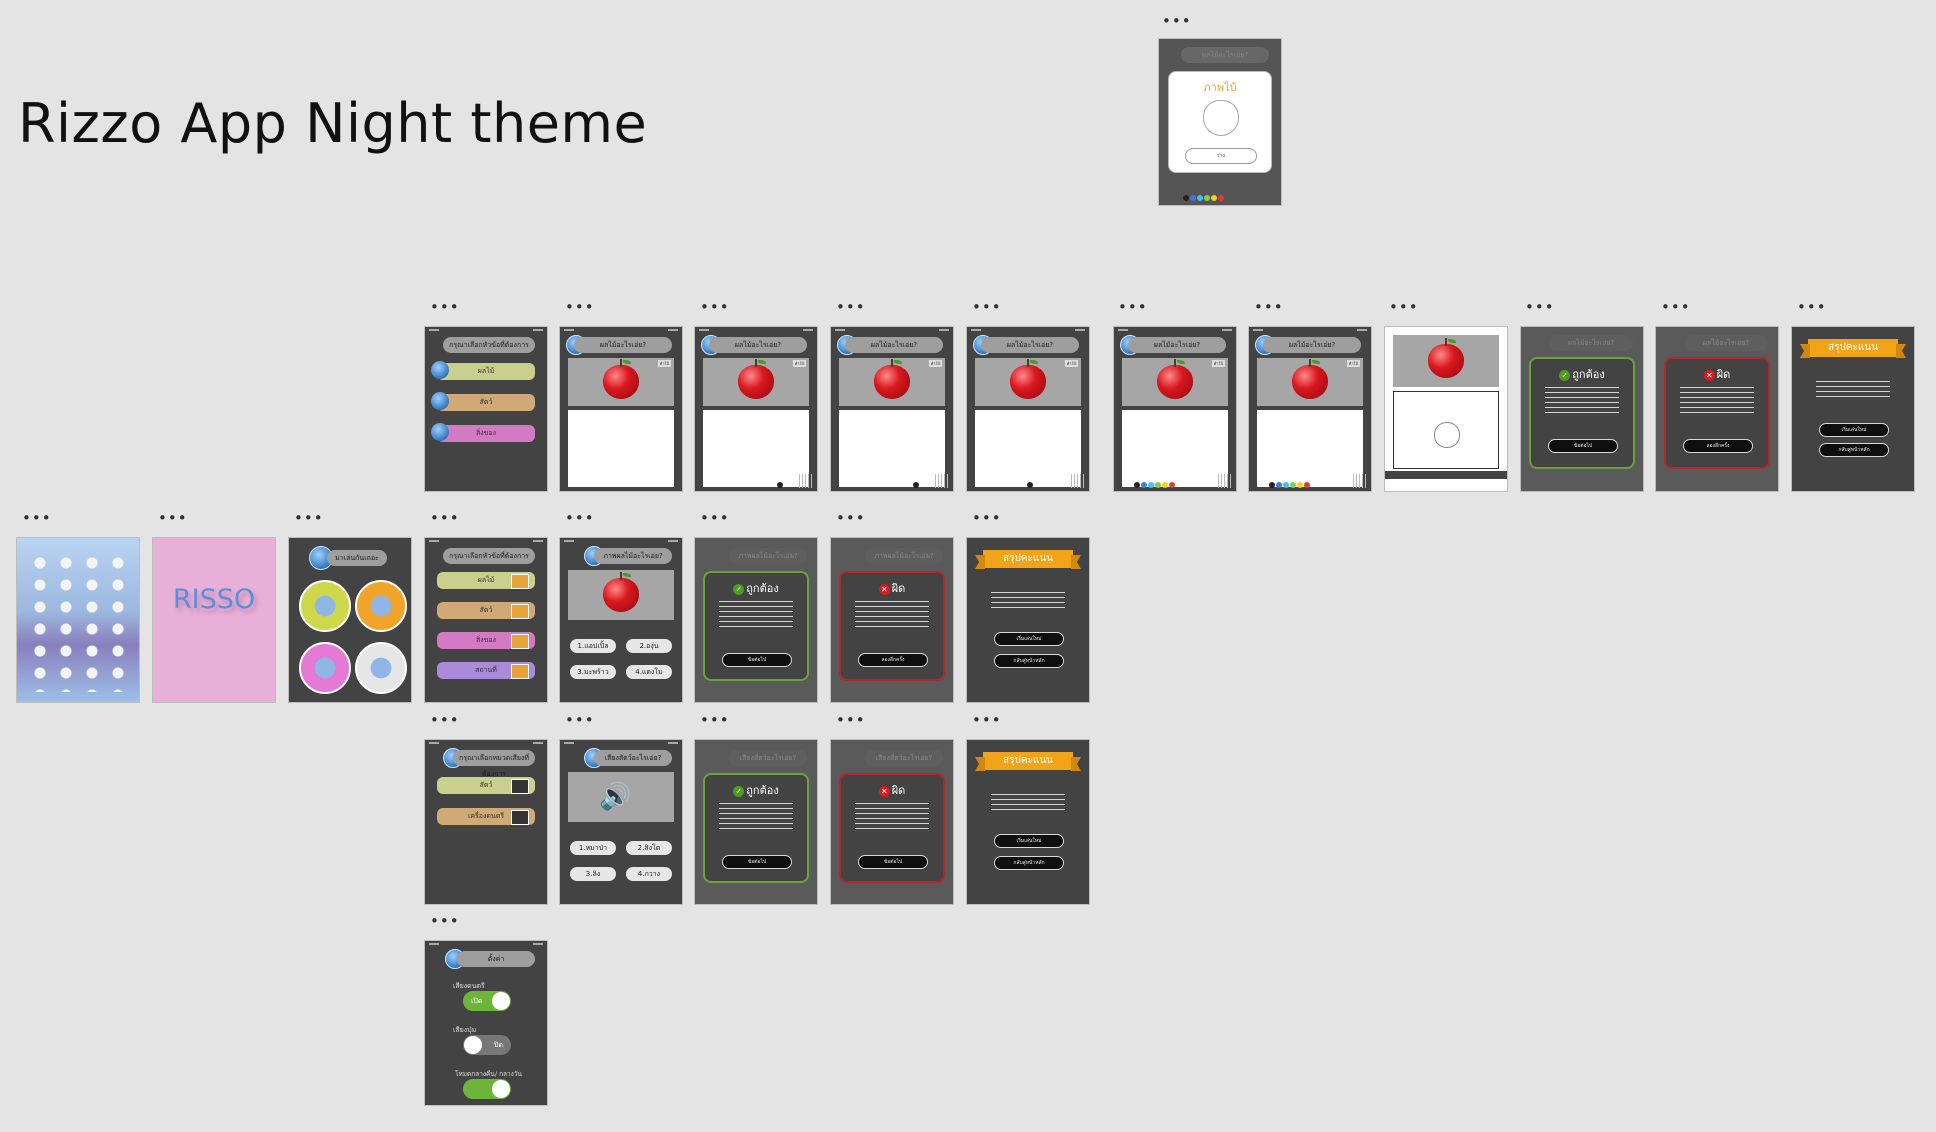 Image resolution: width=1936 pixels, height=1132 pixels. Describe the element at coordinates (649, 672) in the screenshot. I see `choice-4-button: 4.แตงโม` at that location.